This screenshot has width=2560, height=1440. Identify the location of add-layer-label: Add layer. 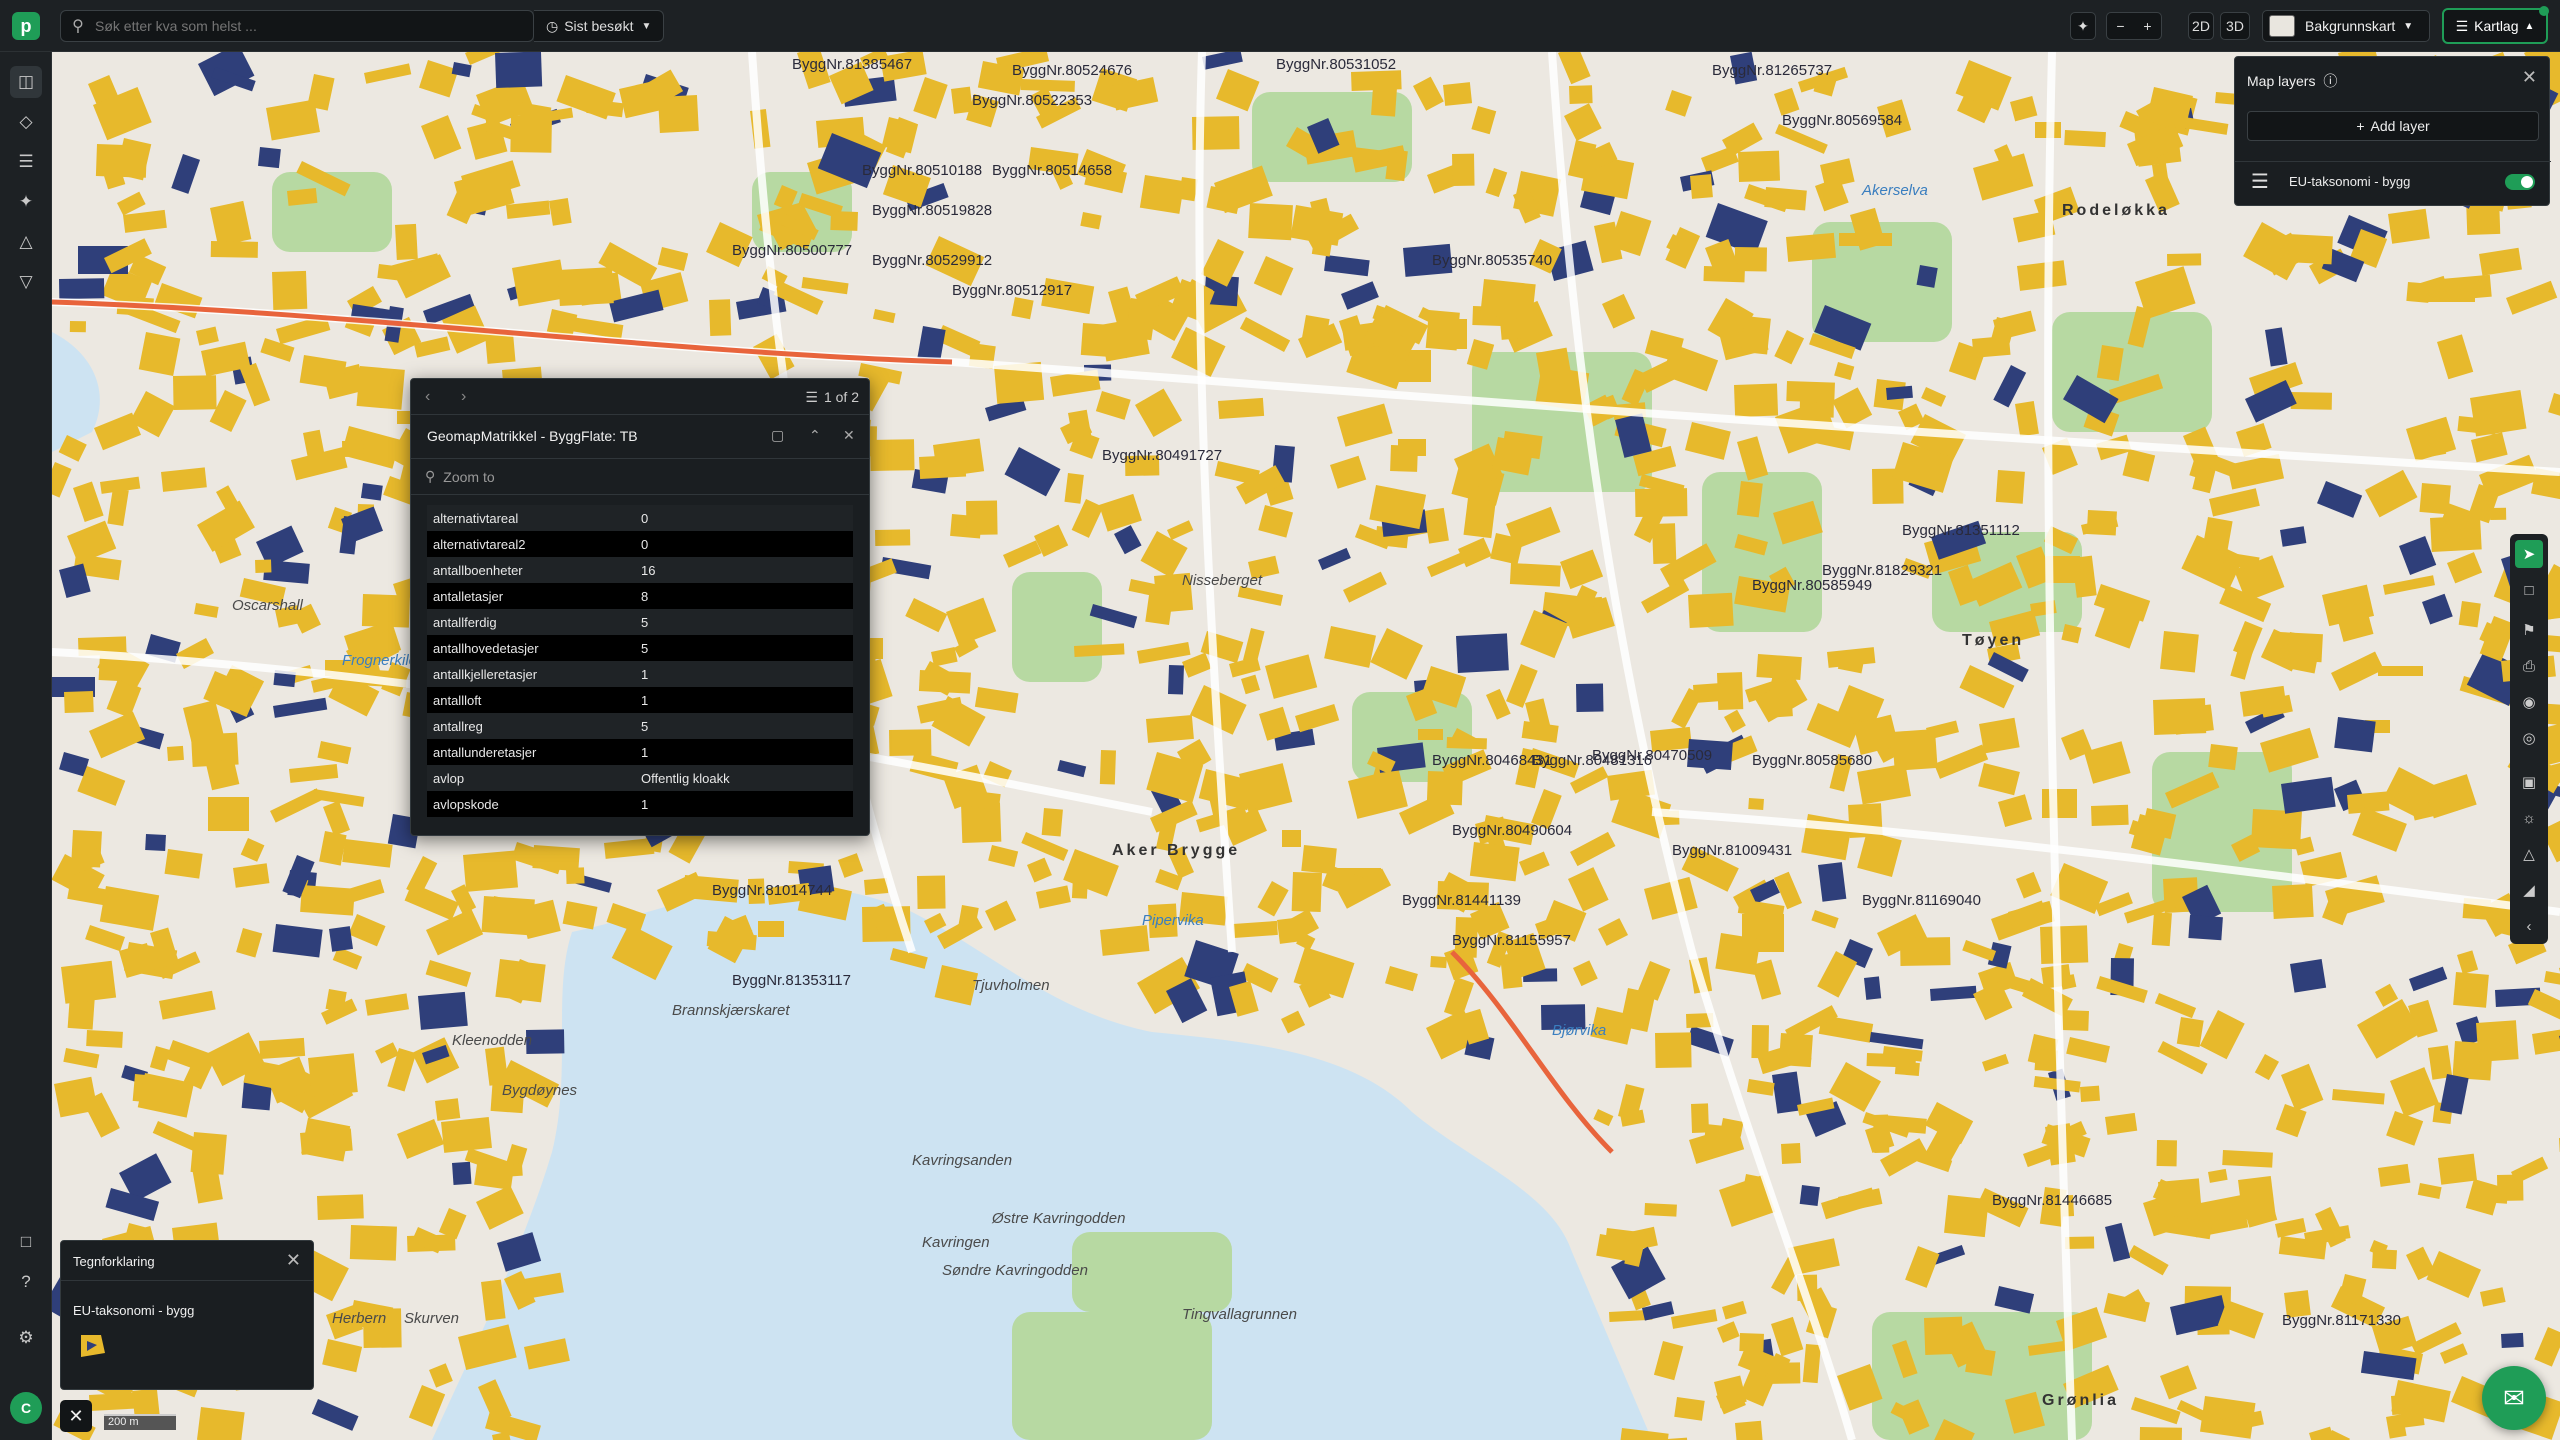
(2400, 126).